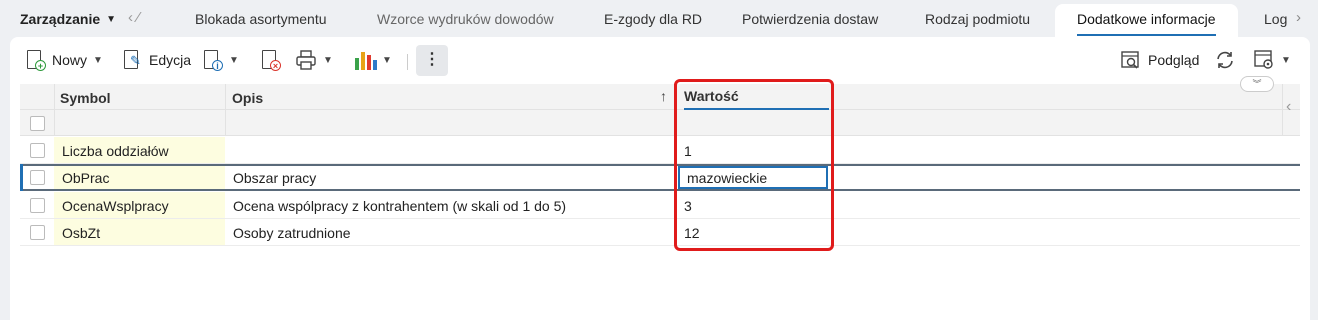 This screenshot has height=320, width=1318. Describe the element at coordinates (70, 60) in the screenshot. I see `new-button-label: Nowy` at that location.